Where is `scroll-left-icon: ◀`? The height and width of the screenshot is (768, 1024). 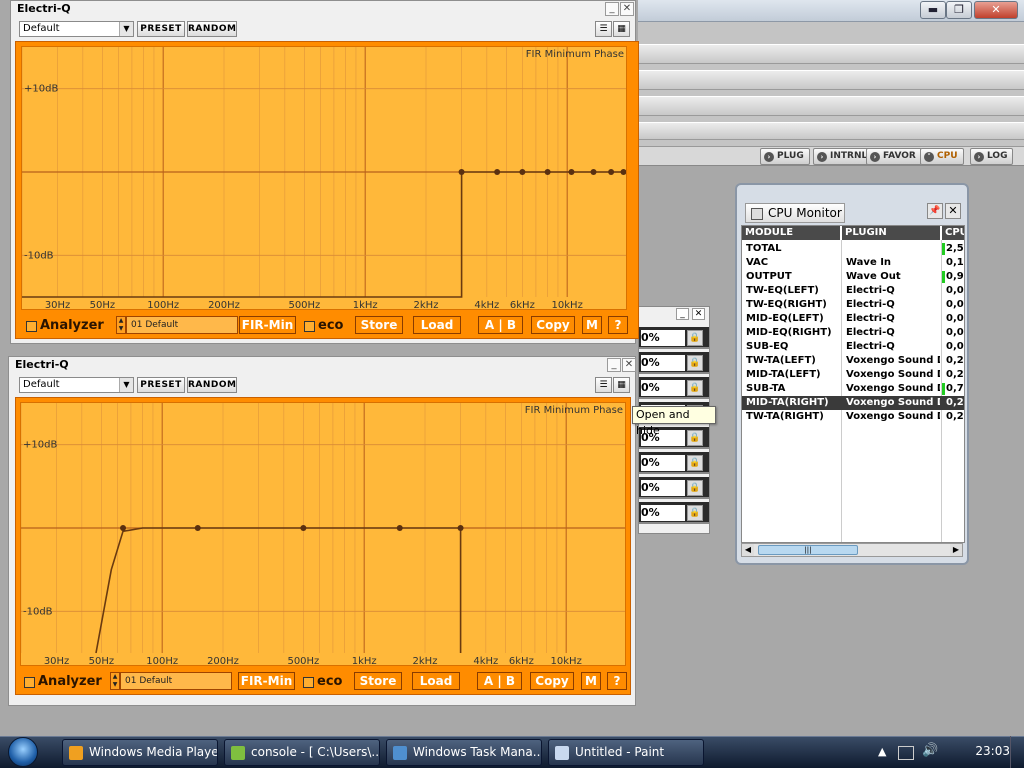 scroll-left-icon: ◀ is located at coordinates (748, 550).